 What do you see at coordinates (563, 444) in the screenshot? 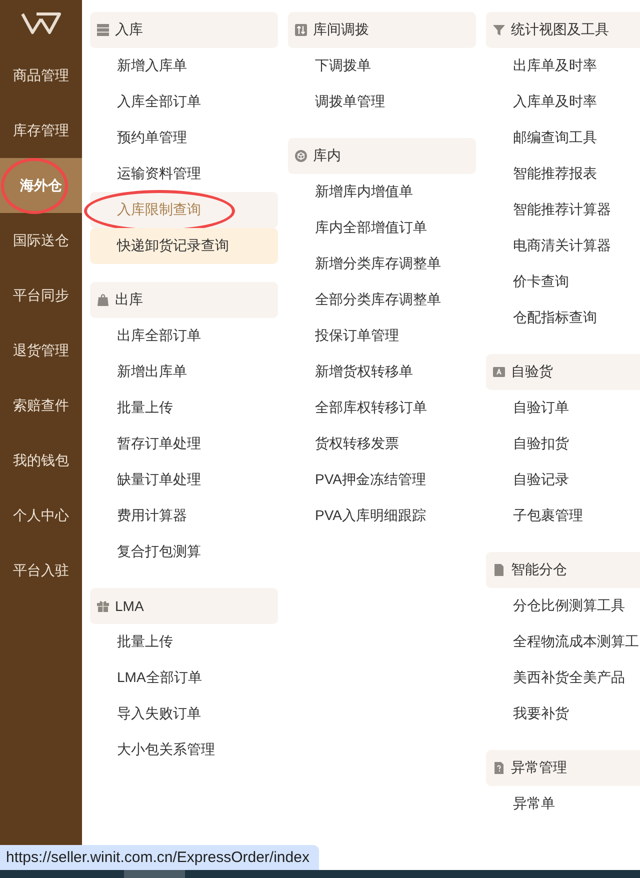
I see `menu-item: 自验扣货` at bounding box center [563, 444].